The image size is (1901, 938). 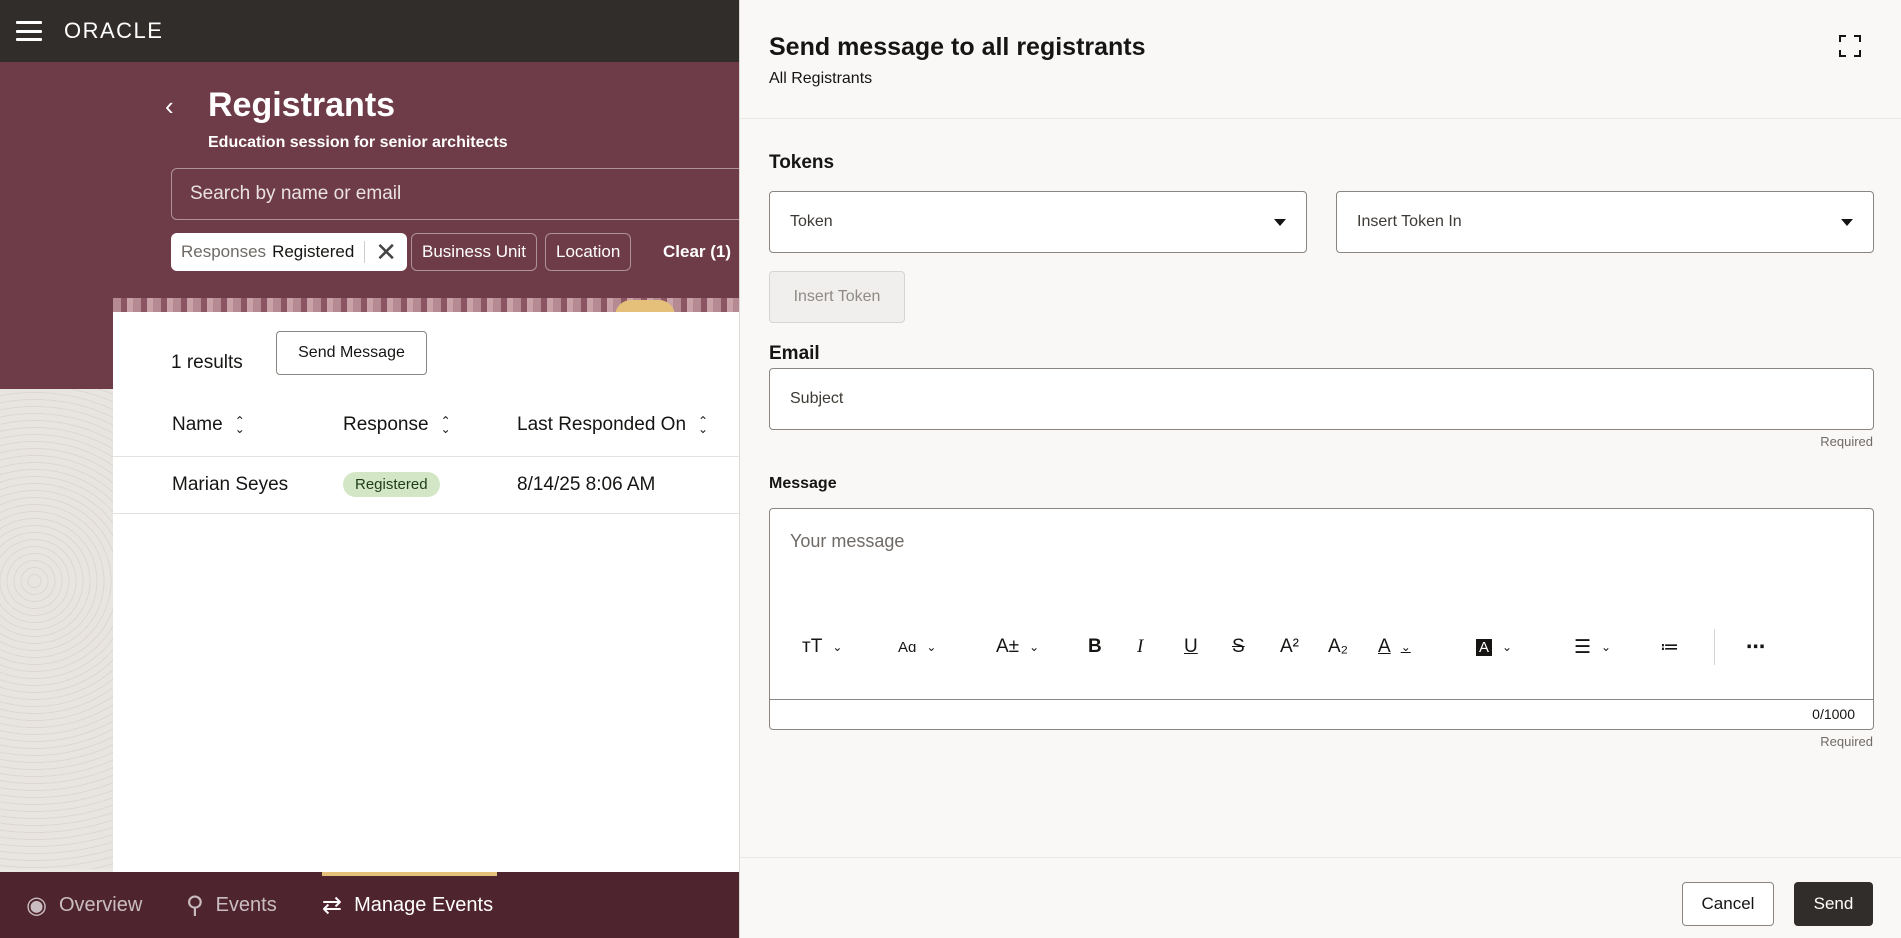 I want to click on subject-placeholder: Subject, so click(x=817, y=398).